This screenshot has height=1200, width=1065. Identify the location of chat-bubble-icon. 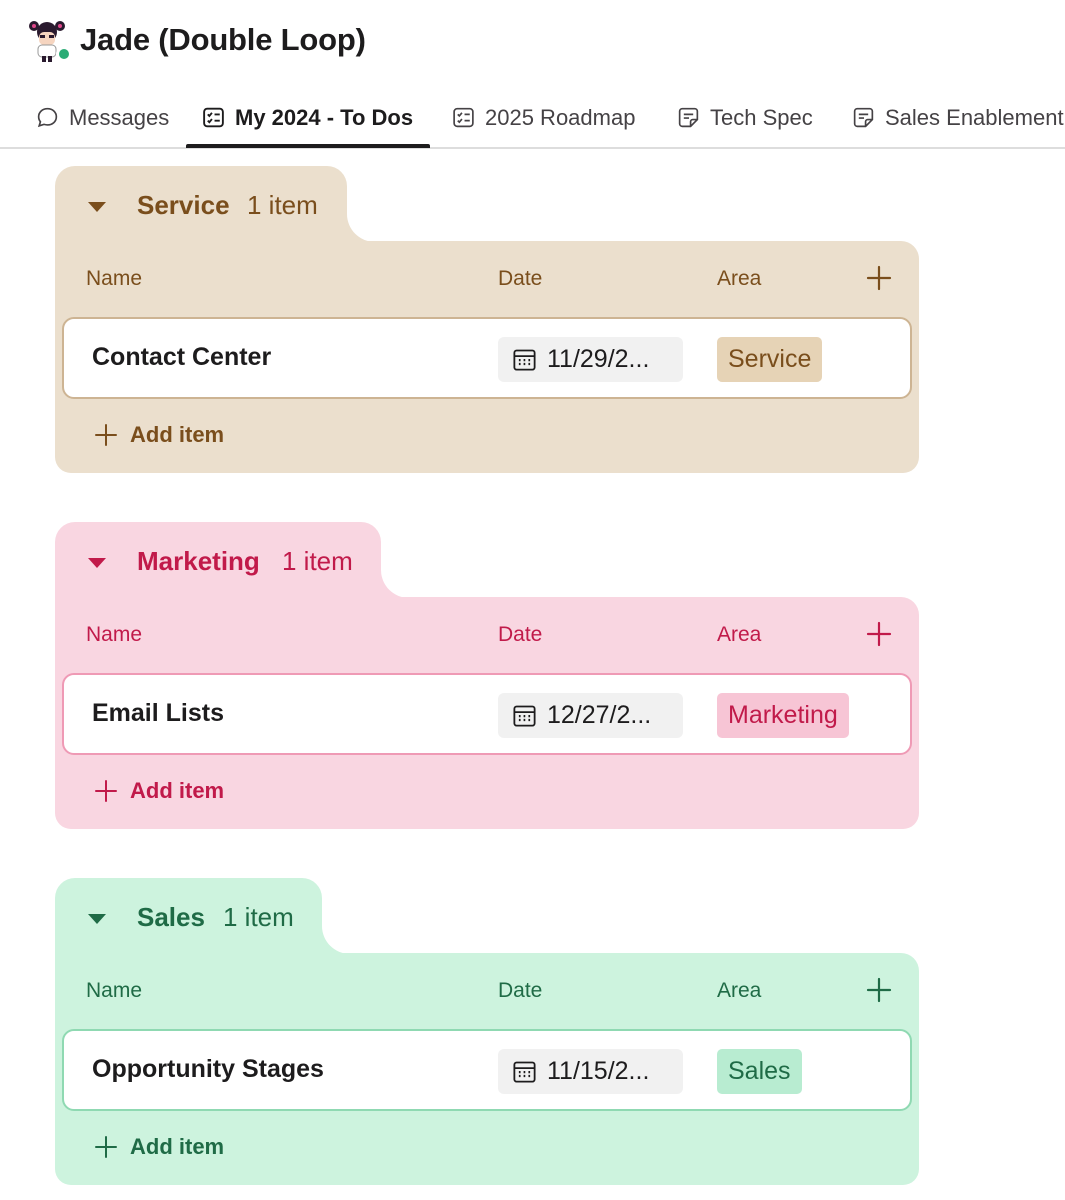
(47, 117).